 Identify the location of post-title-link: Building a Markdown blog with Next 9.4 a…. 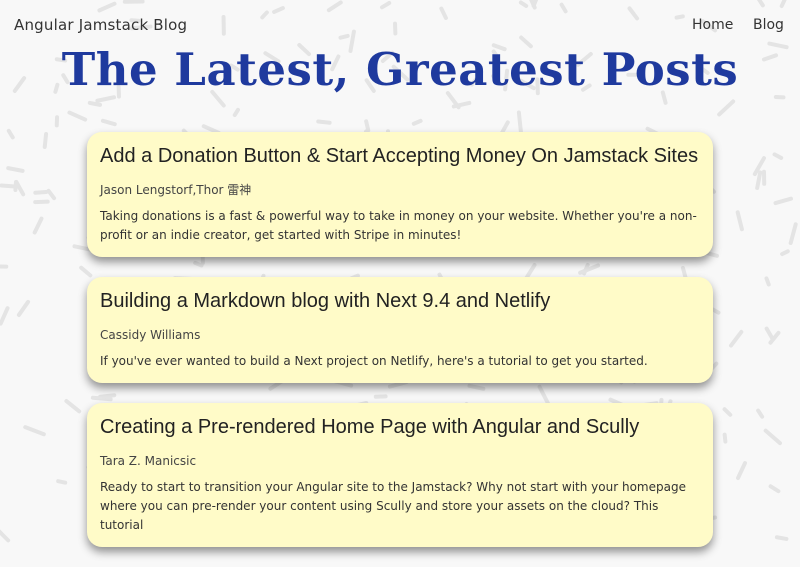
(399, 301).